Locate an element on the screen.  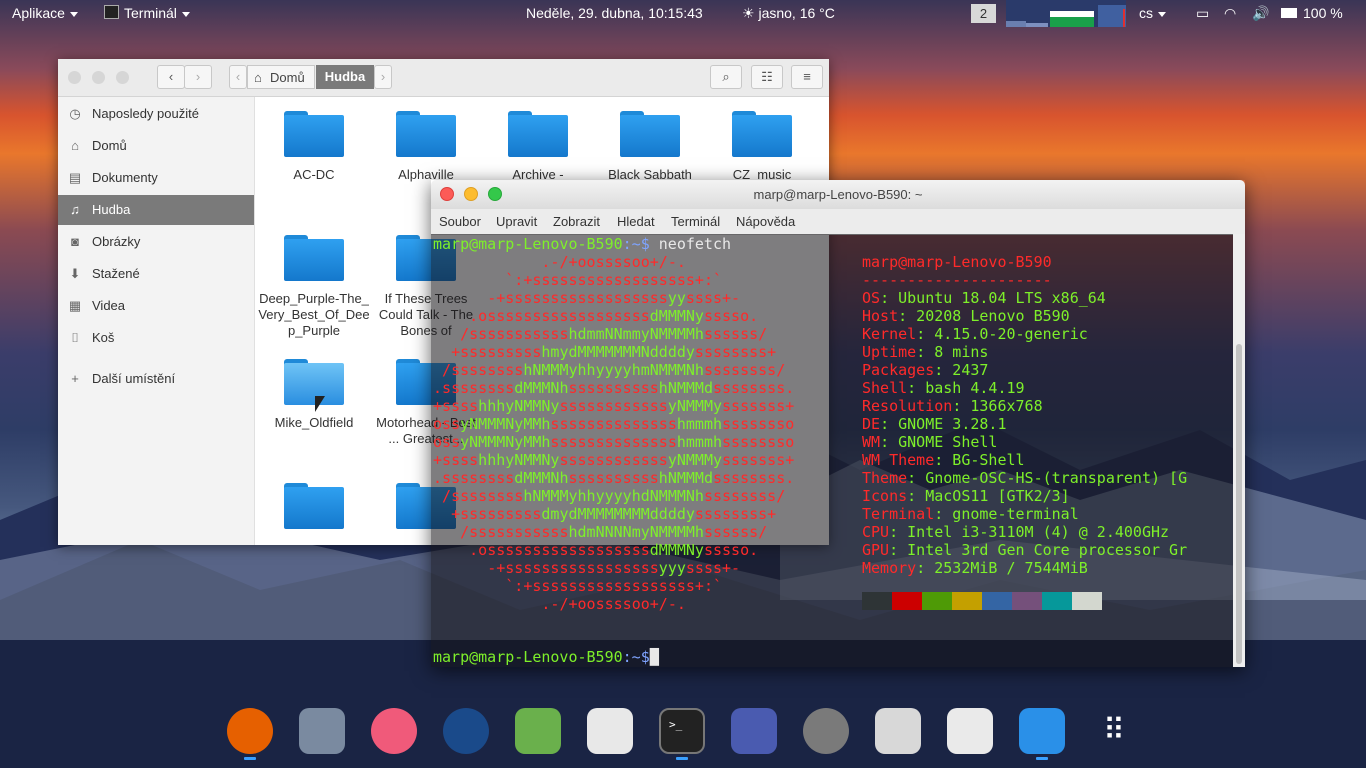
display-icon: ▭ is located at coordinates (1202, 13).